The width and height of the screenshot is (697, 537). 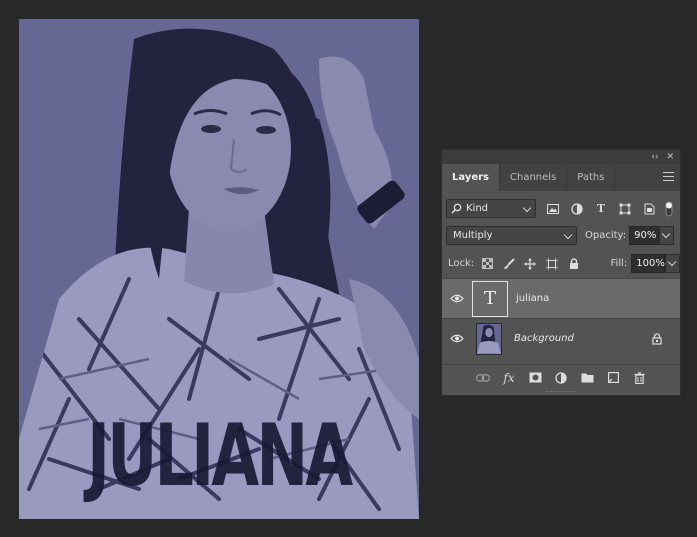 What do you see at coordinates (471, 177) in the screenshot?
I see `tab-layers: Layers` at bounding box center [471, 177].